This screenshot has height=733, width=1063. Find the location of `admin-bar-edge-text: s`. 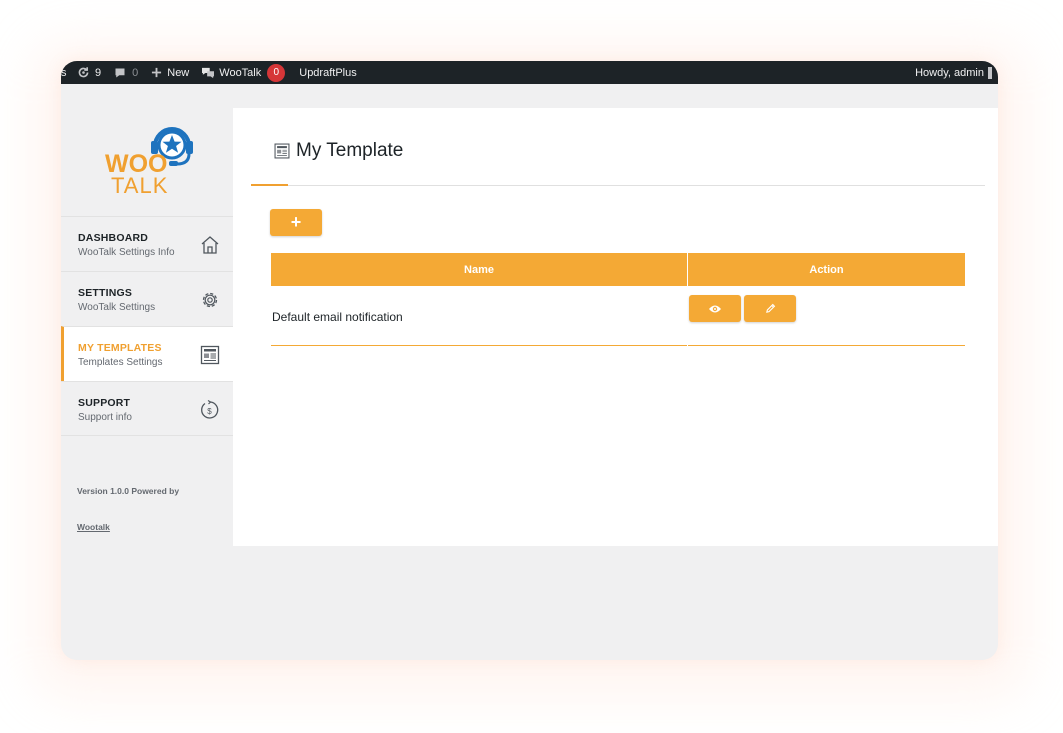

admin-bar-edge-text: s is located at coordinates (64, 72).